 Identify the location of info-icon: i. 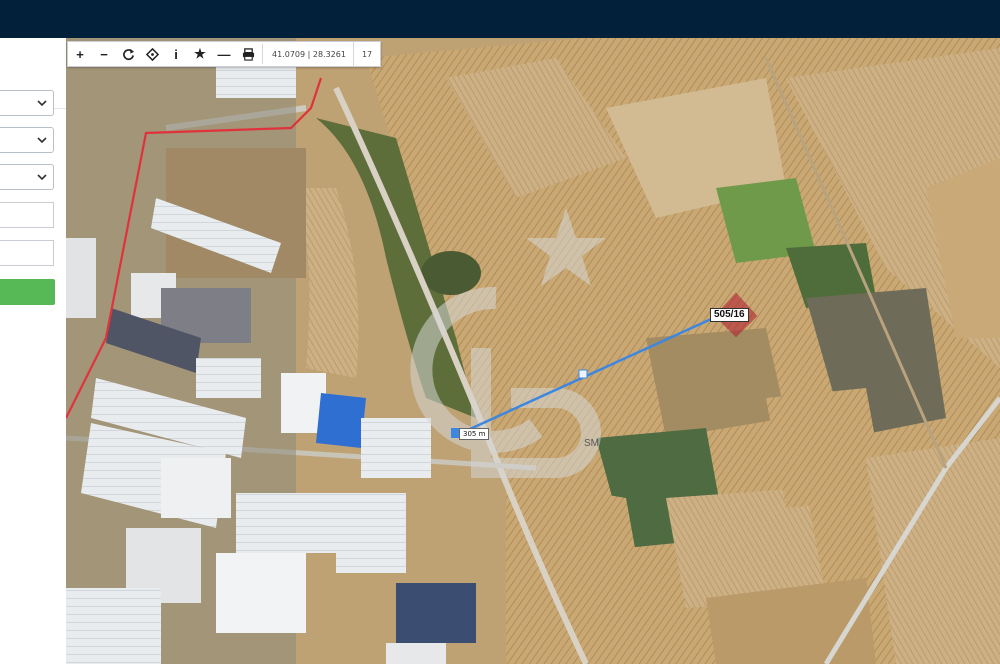
(176, 54).